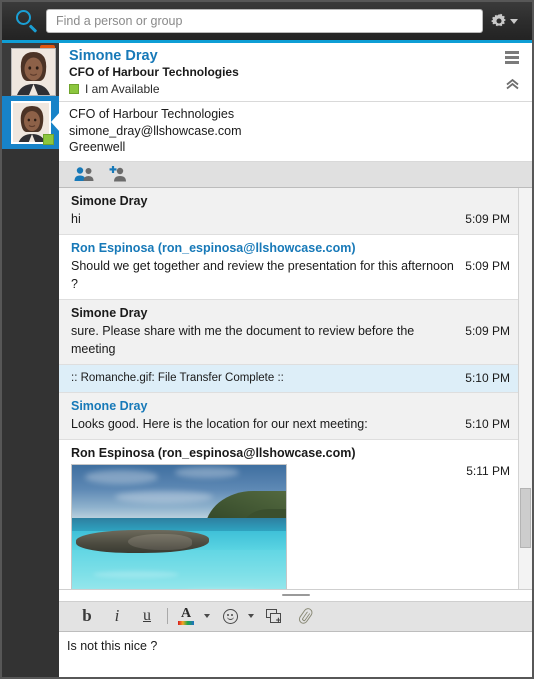 The width and height of the screenshot is (534, 679). I want to click on toolbar-divider, so click(167, 616).